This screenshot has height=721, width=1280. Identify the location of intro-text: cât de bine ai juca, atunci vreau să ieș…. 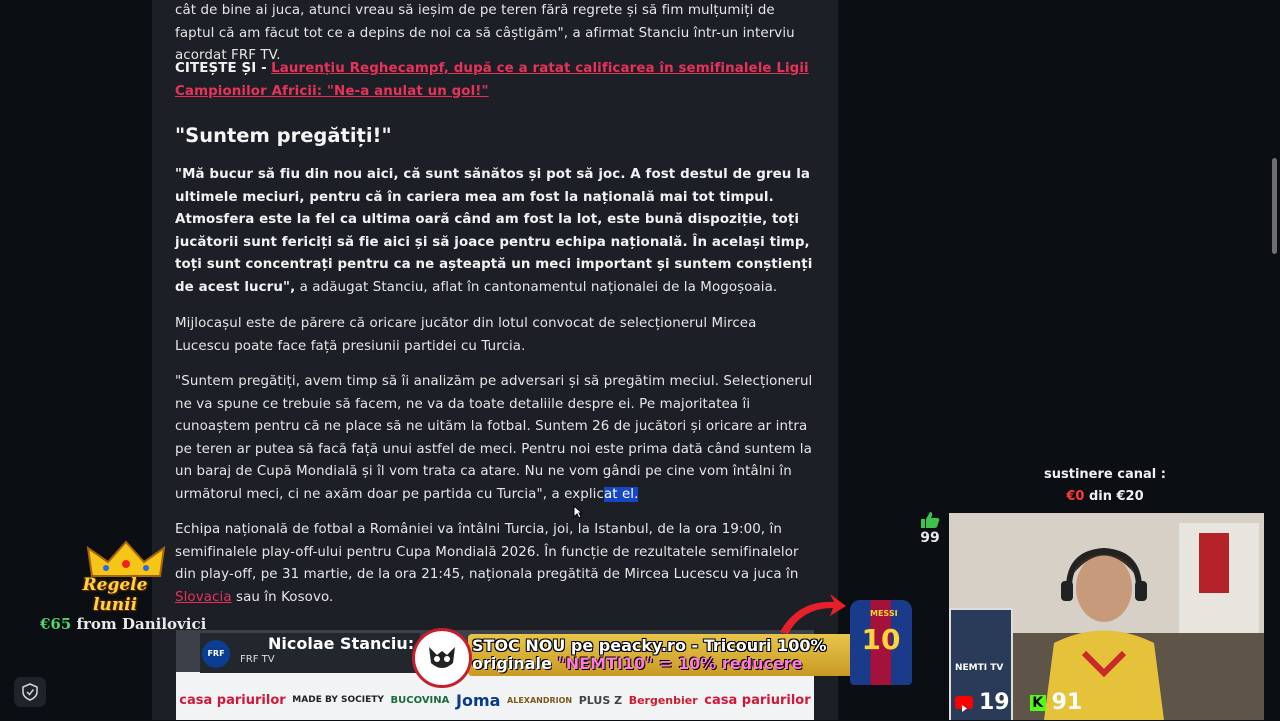
(485, 33).